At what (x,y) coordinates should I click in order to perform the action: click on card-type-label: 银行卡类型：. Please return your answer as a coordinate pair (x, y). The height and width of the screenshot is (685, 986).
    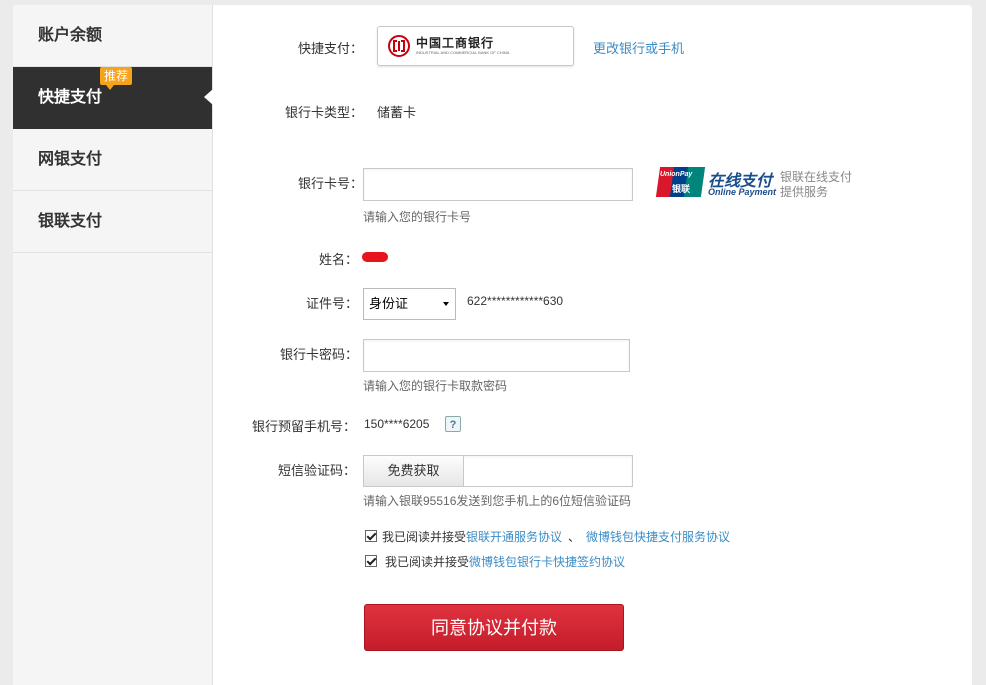
    Looking at the image, I should click on (323, 112).